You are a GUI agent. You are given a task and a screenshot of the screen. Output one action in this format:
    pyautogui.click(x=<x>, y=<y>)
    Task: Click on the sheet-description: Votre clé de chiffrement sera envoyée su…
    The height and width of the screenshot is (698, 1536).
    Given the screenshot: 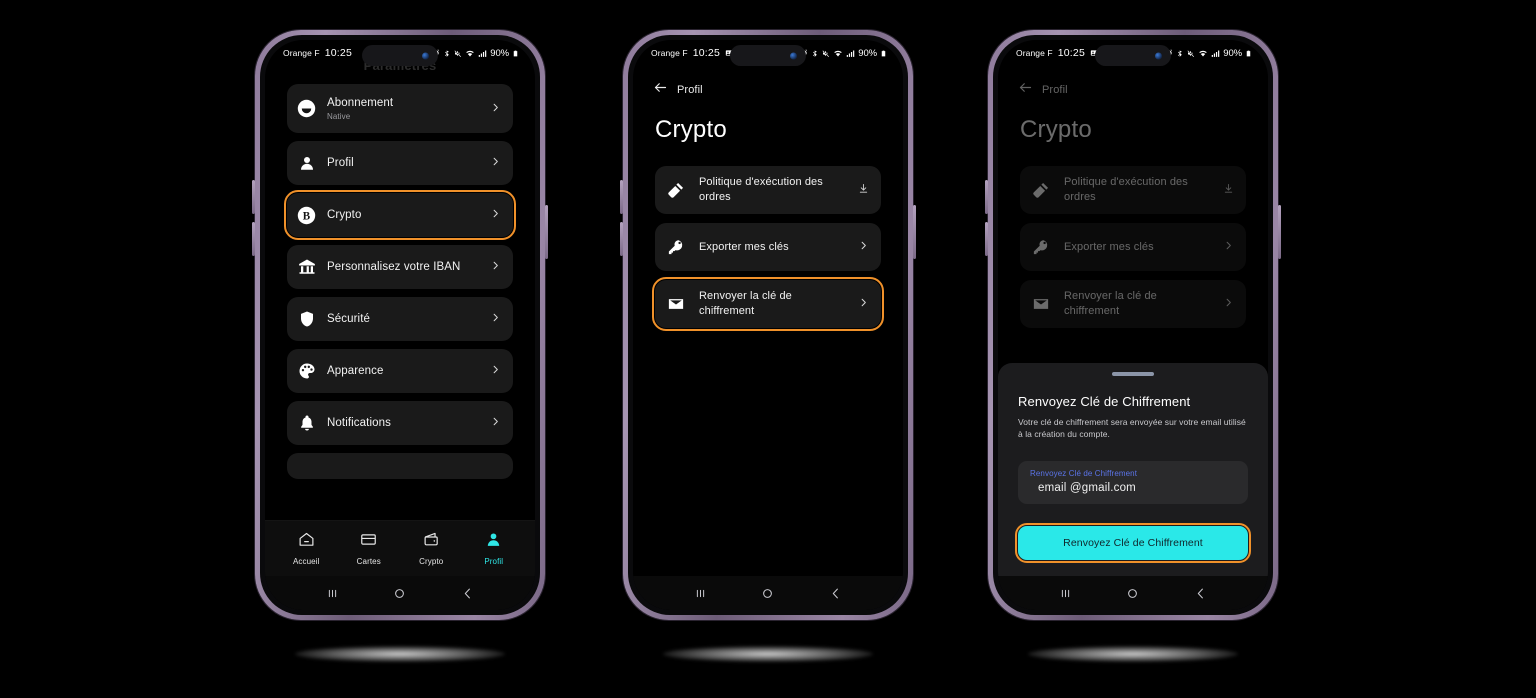 What is the action you would take?
    pyautogui.click(x=1132, y=428)
    